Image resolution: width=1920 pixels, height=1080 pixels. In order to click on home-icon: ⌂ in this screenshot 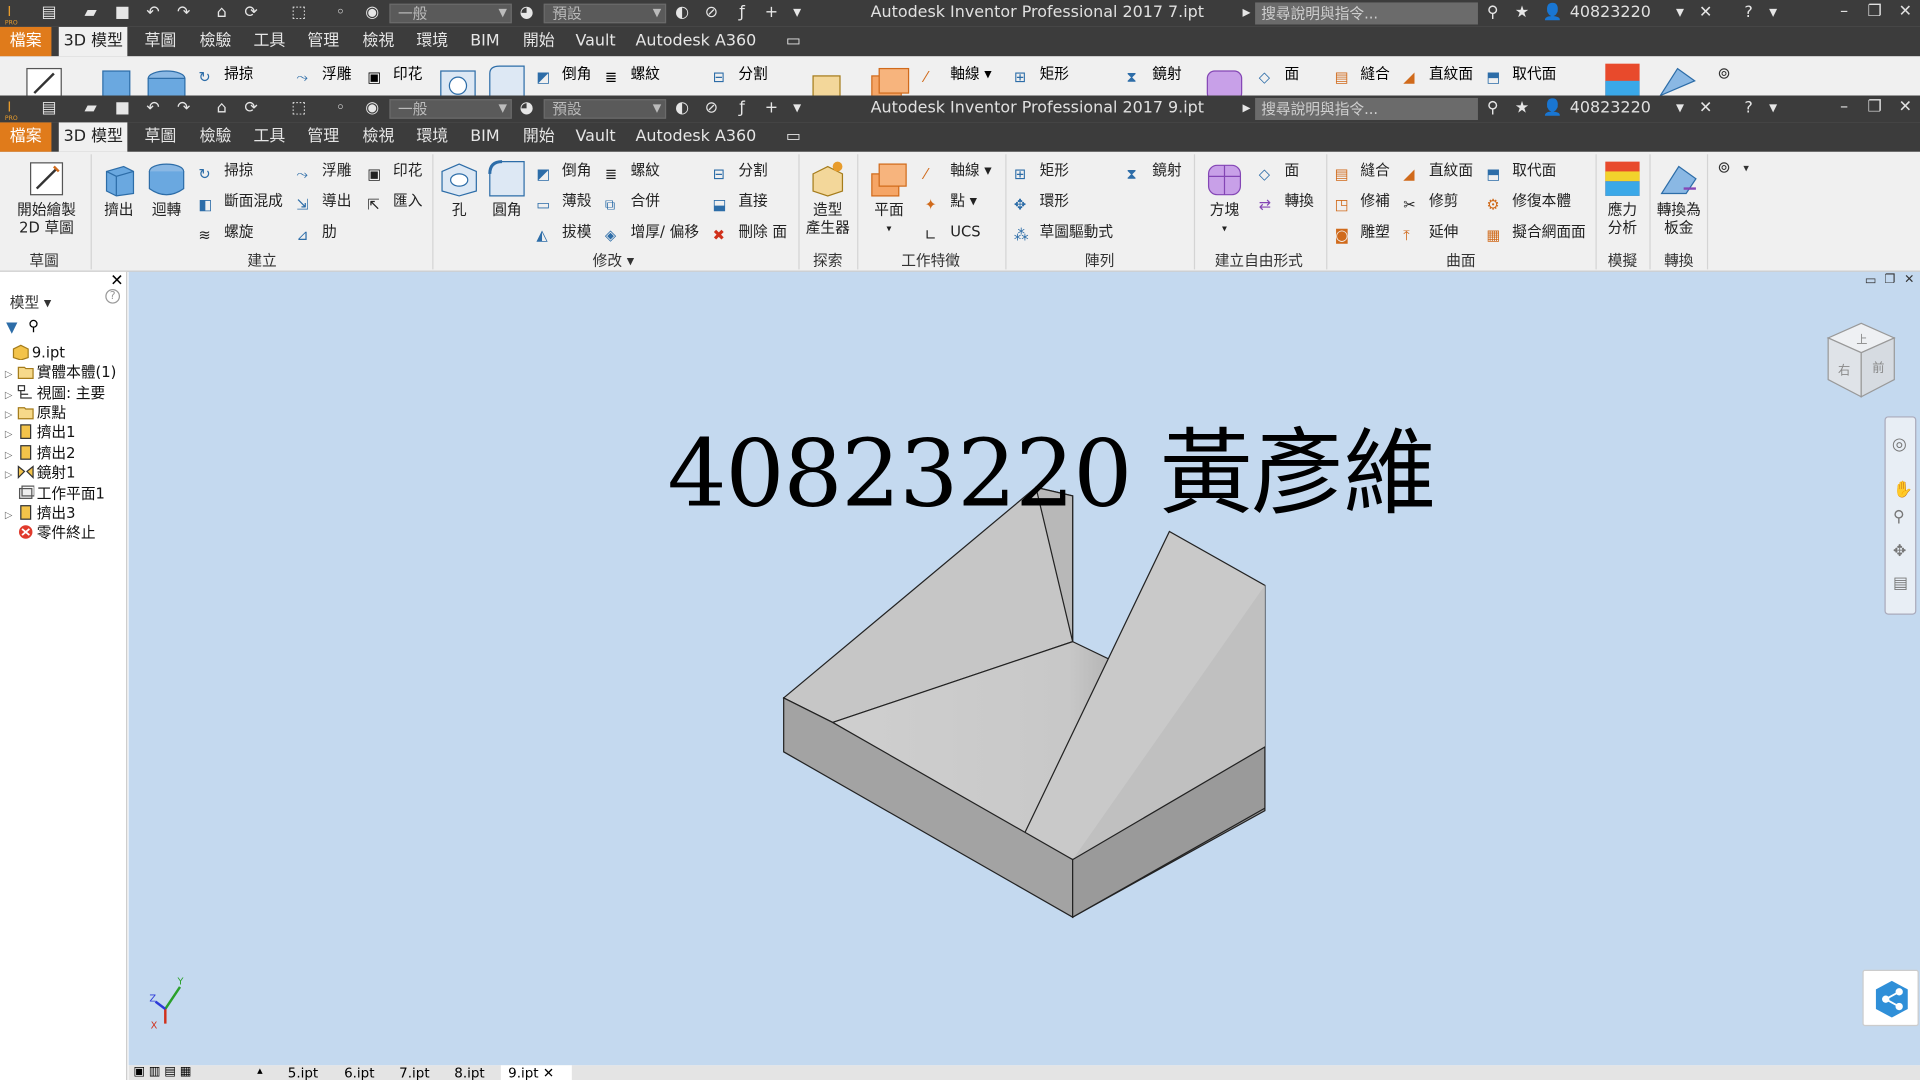, I will do `click(222, 14)`.